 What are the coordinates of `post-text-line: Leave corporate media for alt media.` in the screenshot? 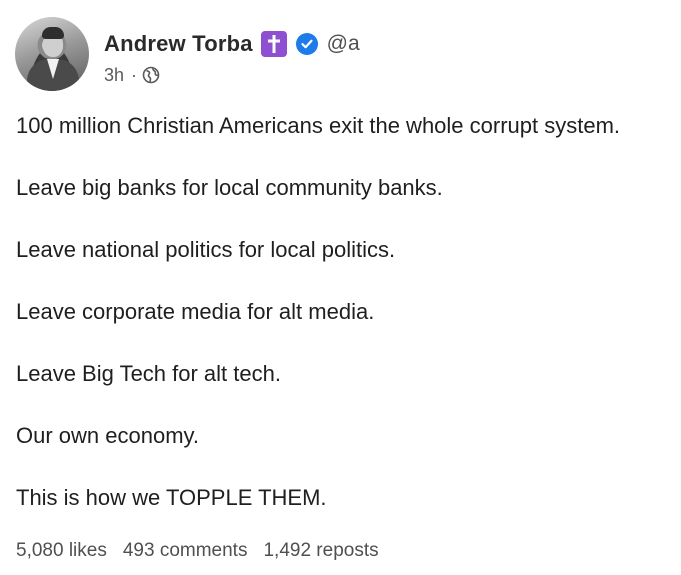 It's located at (195, 311).